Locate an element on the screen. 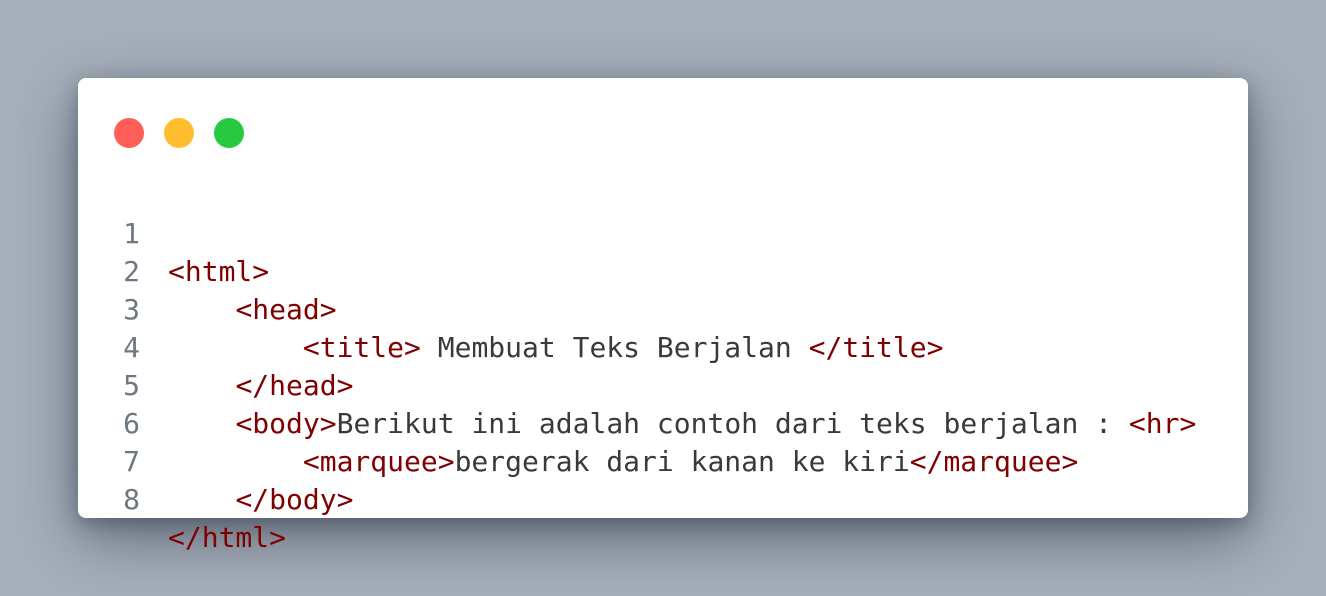 The width and height of the screenshot is (1326, 596). html-tag: </html> is located at coordinates (227, 537).